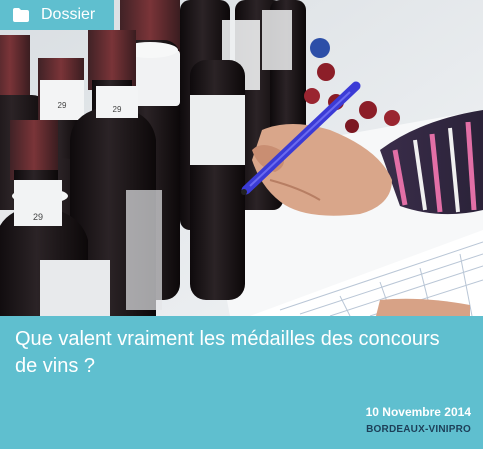 Image resolution: width=483 pixels, height=449 pixels. Describe the element at coordinates (38, 217) in the screenshot. I see `bottle-number: 29` at that location.